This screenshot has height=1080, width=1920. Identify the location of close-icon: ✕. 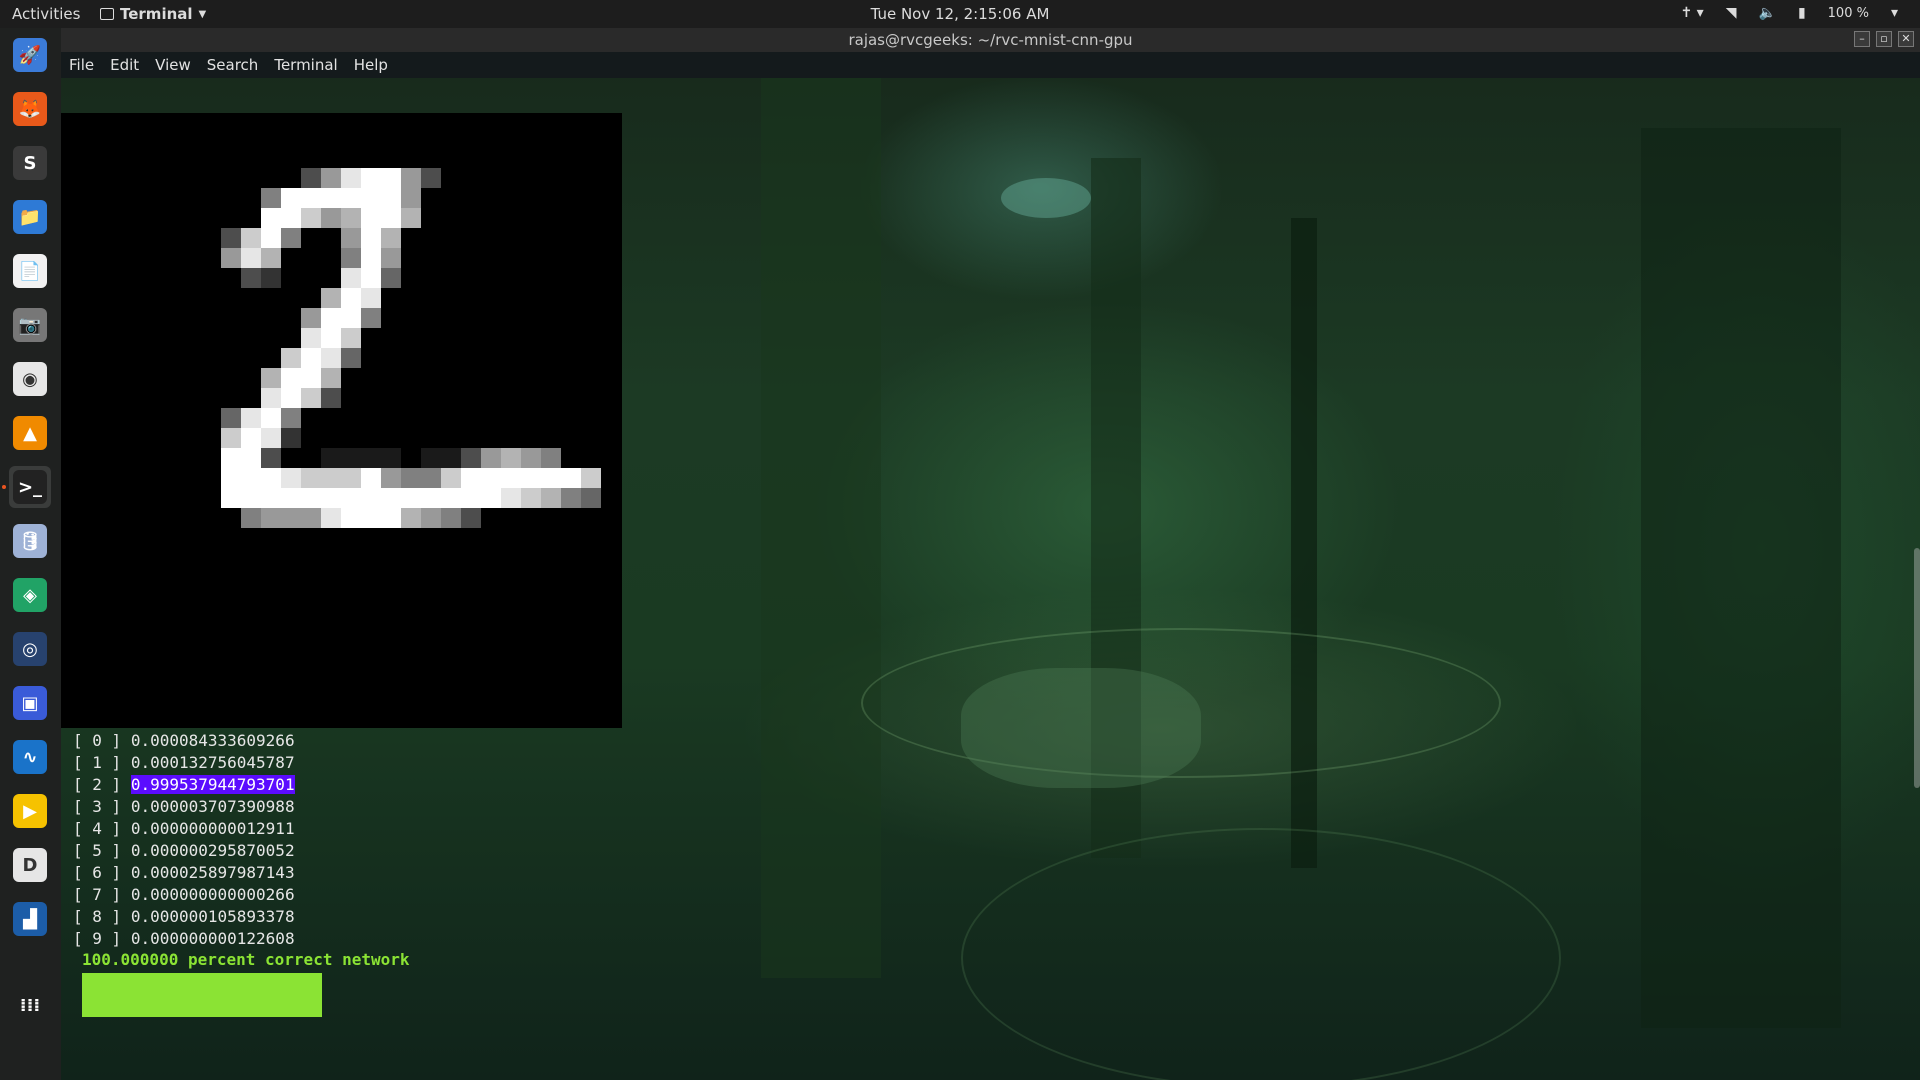
(1906, 39).